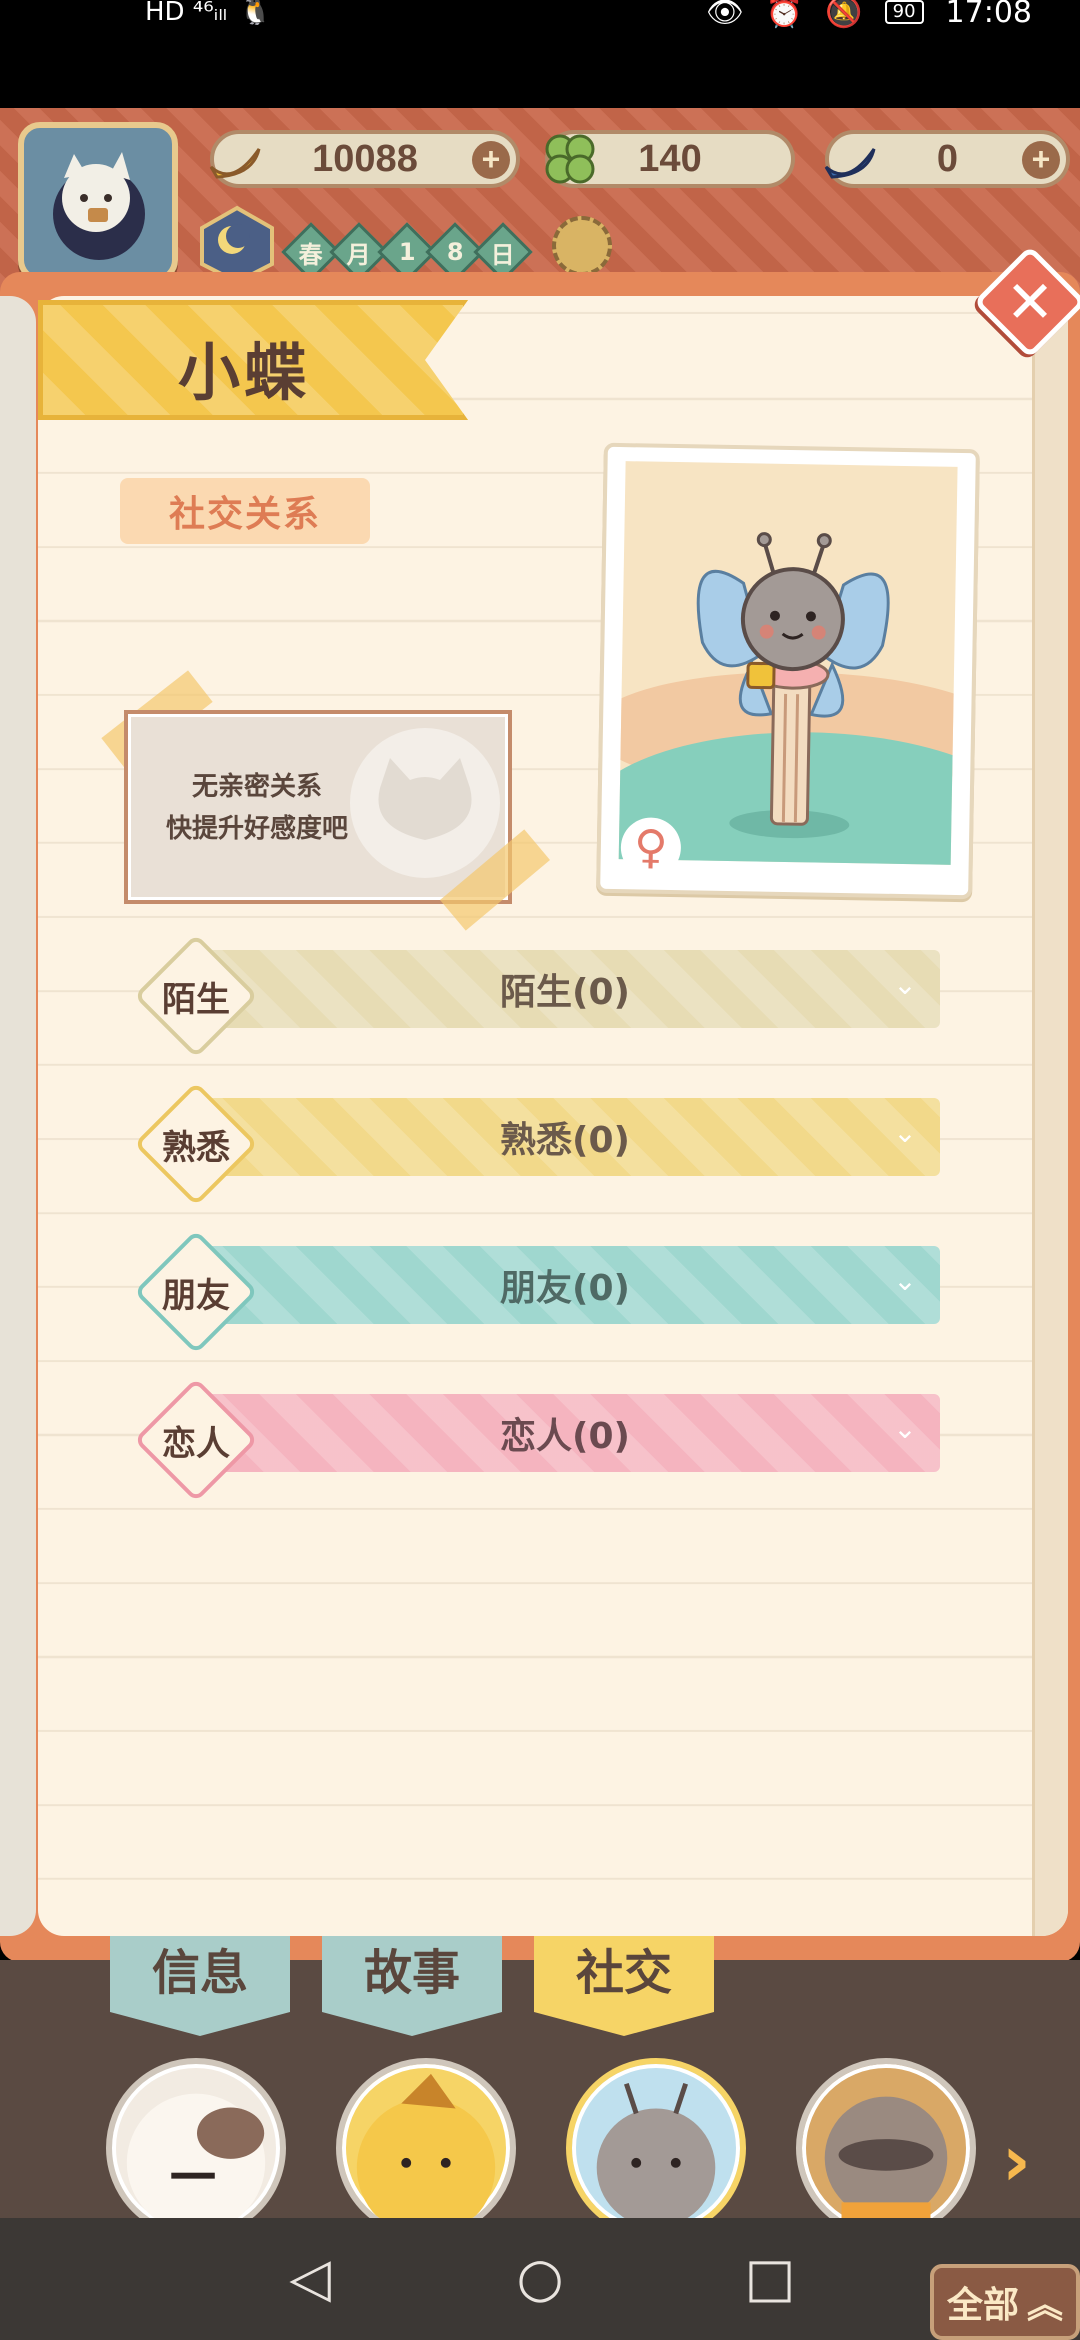 This screenshot has height=2340, width=1080. Describe the element at coordinates (200, 1986) in the screenshot. I see `tab-info: 信息` at that location.